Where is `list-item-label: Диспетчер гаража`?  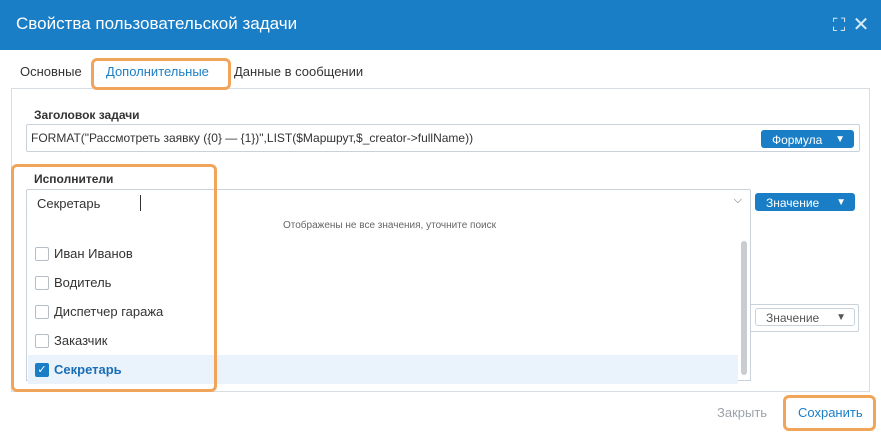 list-item-label: Диспетчер гаража is located at coordinates (109, 311).